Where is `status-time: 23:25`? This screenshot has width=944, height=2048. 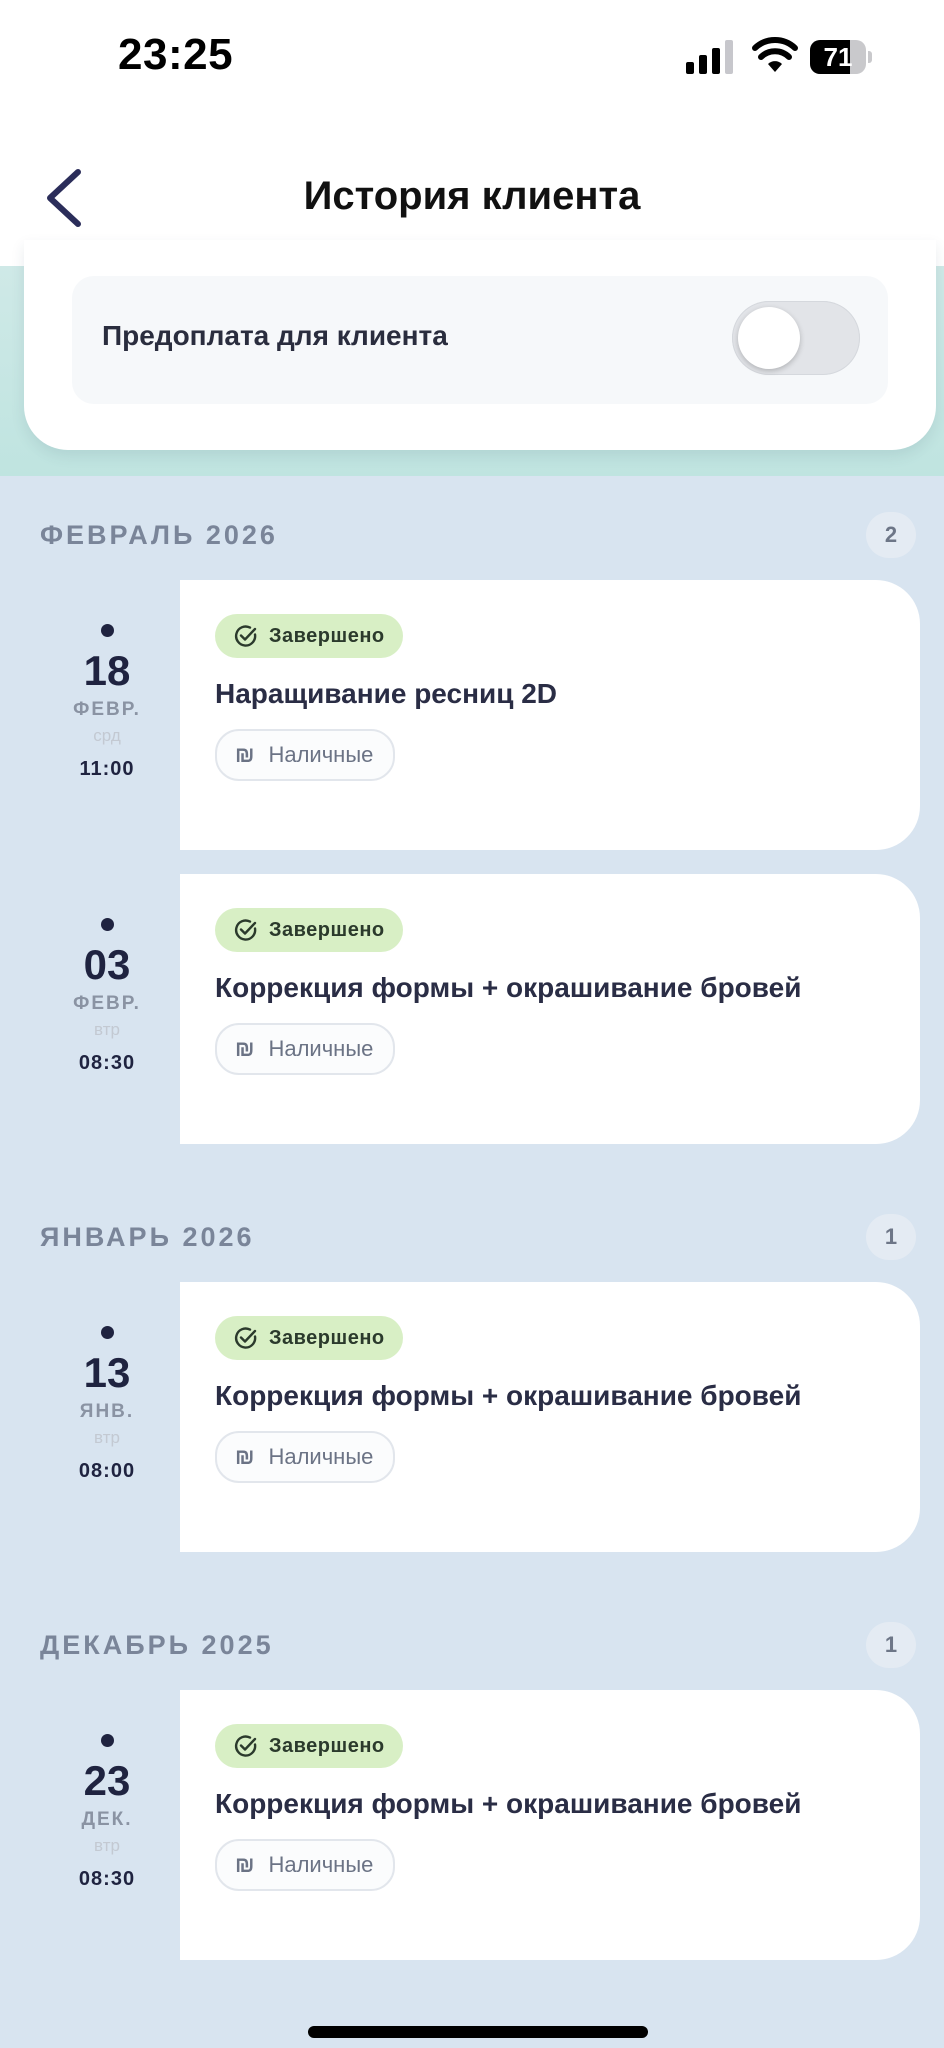
status-time: 23:25 is located at coordinates (176, 54).